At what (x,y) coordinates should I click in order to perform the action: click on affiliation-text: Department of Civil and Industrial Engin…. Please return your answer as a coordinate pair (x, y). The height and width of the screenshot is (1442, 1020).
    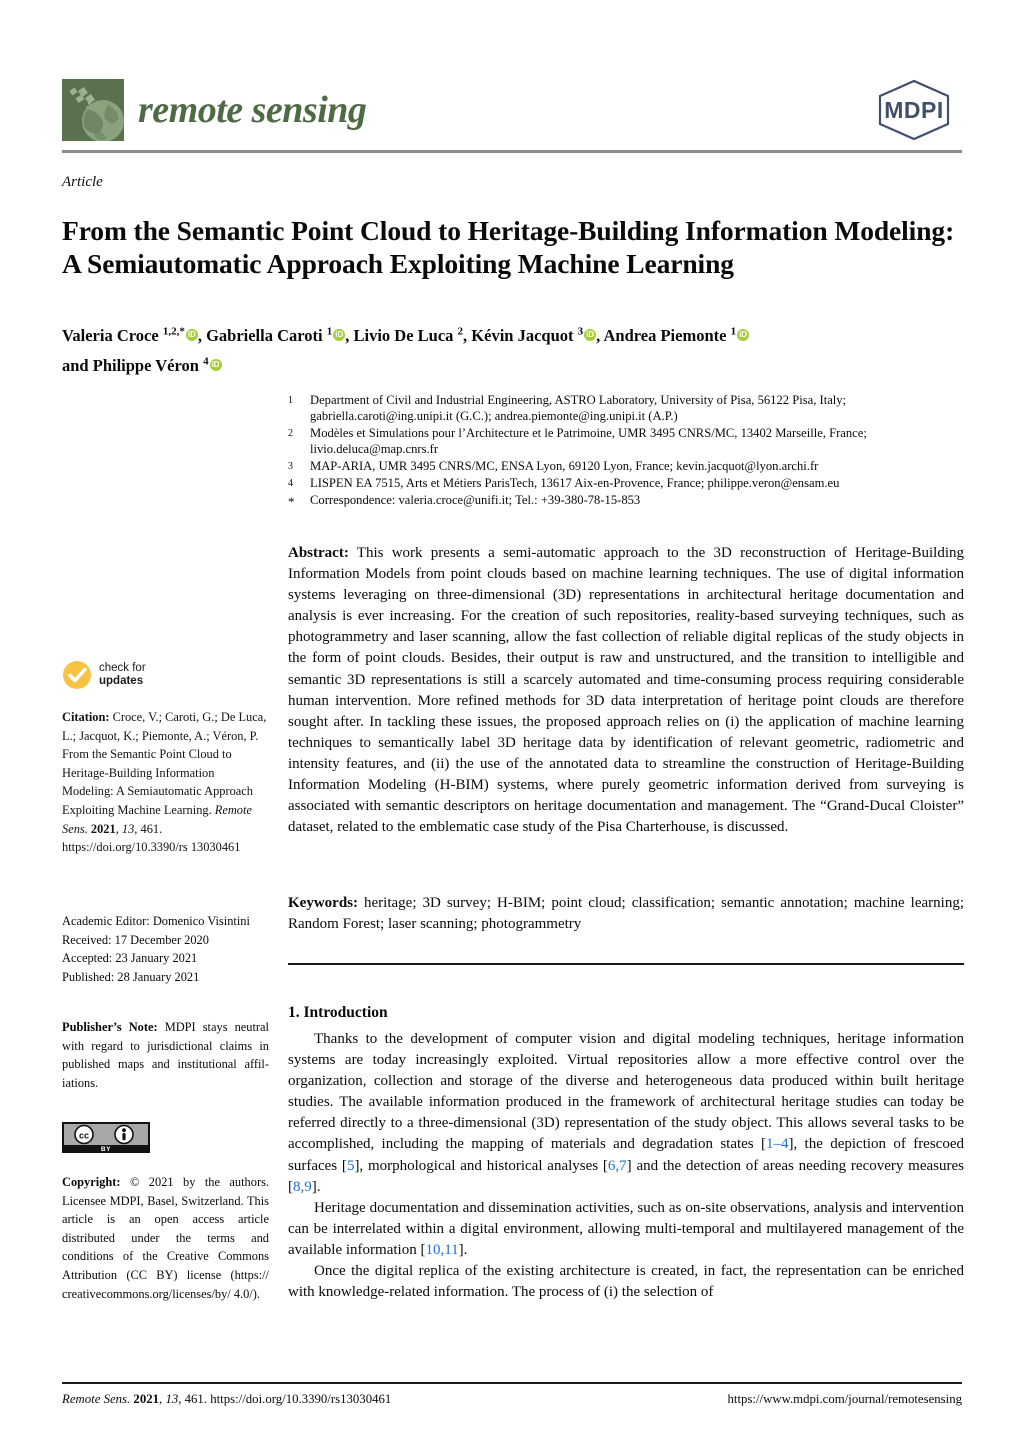
    Looking at the image, I should click on (578, 408).